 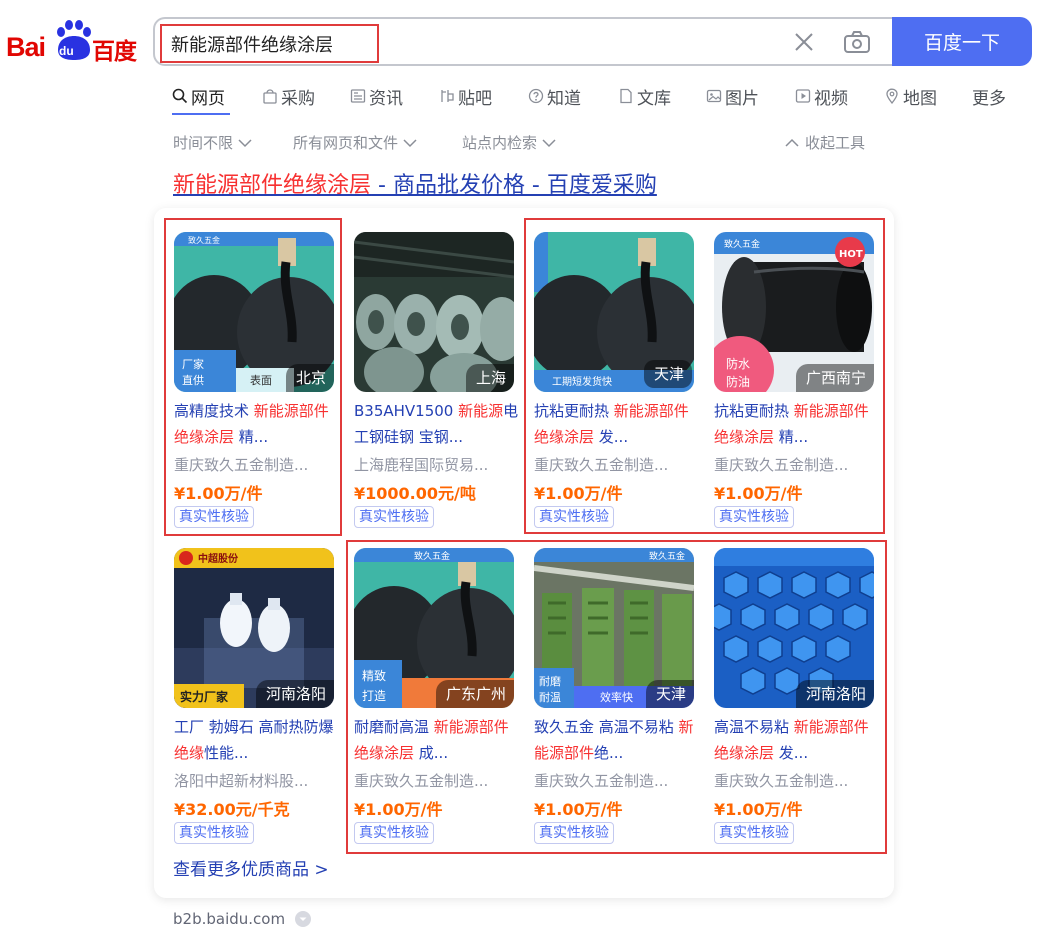 What do you see at coordinates (193, 364) in the screenshot?
I see `svg-text: 厂家` at bounding box center [193, 364].